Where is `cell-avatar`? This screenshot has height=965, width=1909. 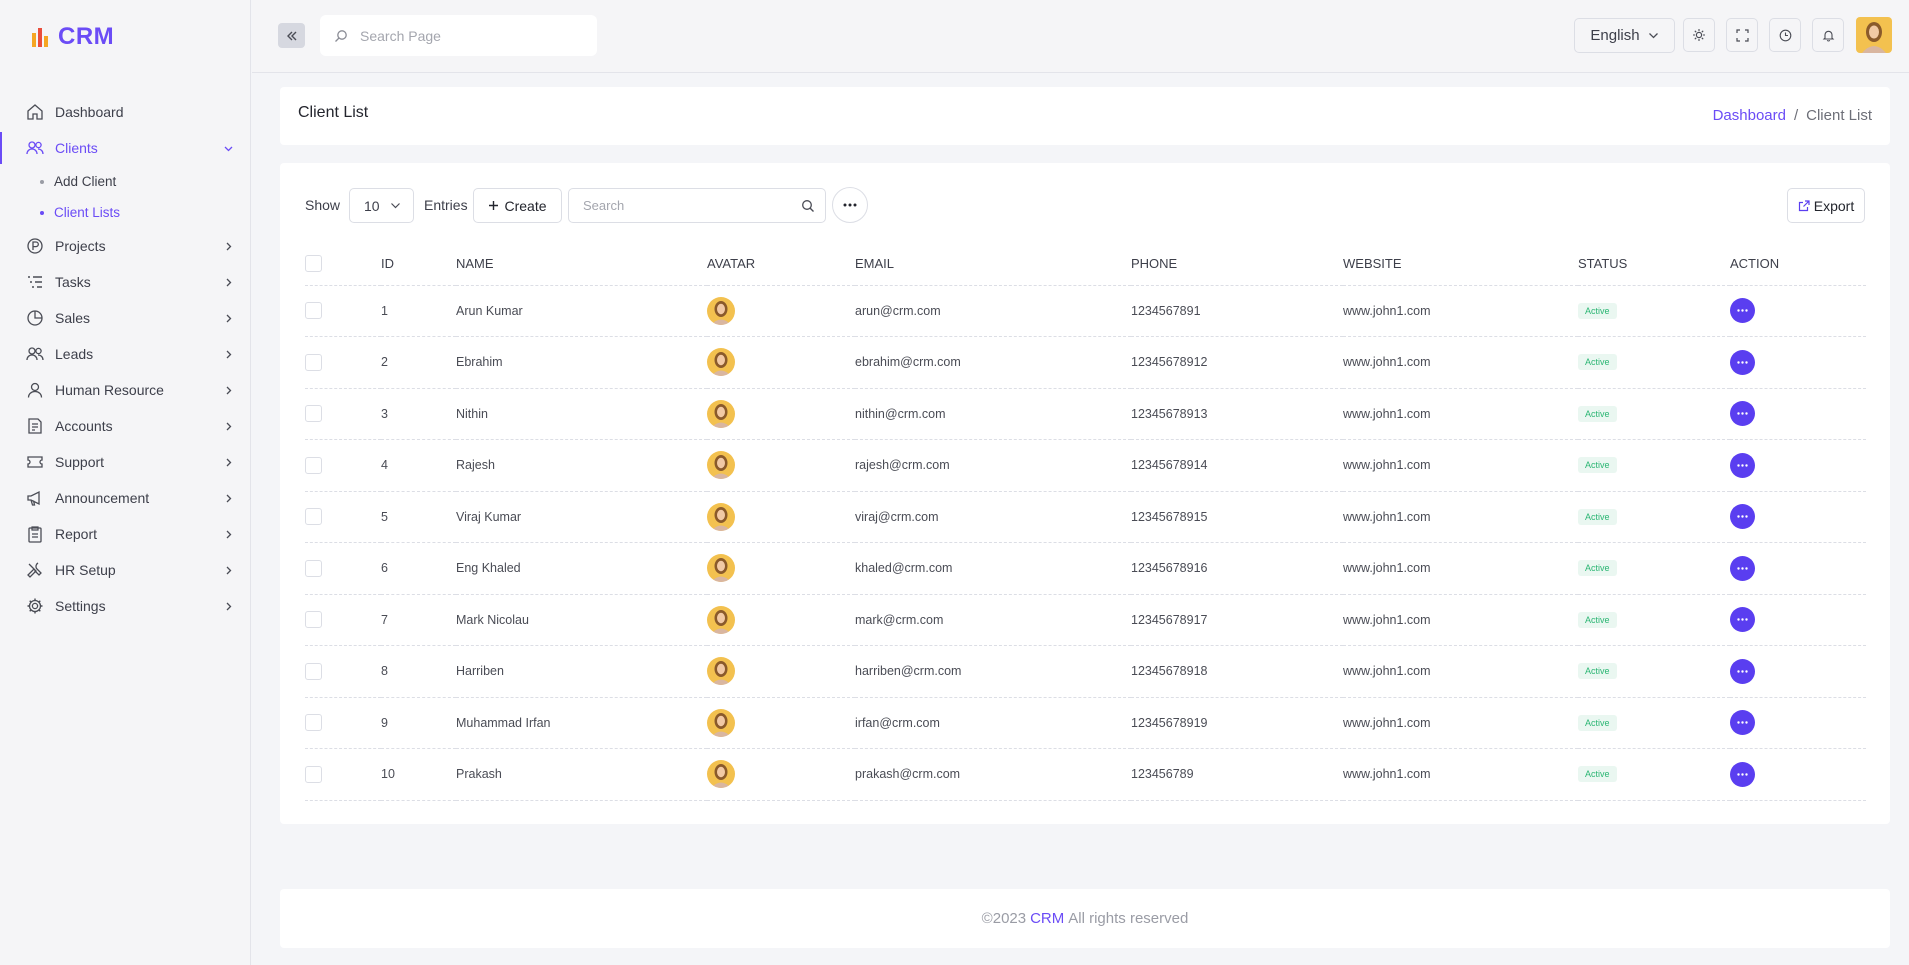
cell-avatar is located at coordinates (781, 620).